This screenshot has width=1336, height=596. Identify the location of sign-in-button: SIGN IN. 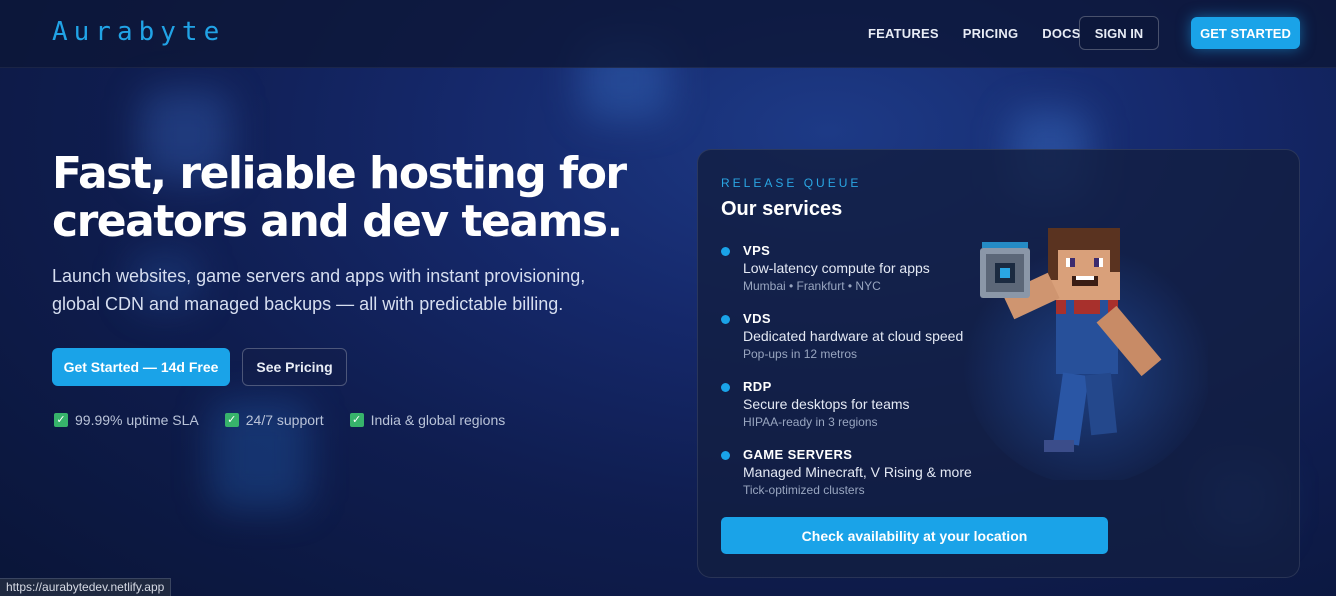
(1119, 33).